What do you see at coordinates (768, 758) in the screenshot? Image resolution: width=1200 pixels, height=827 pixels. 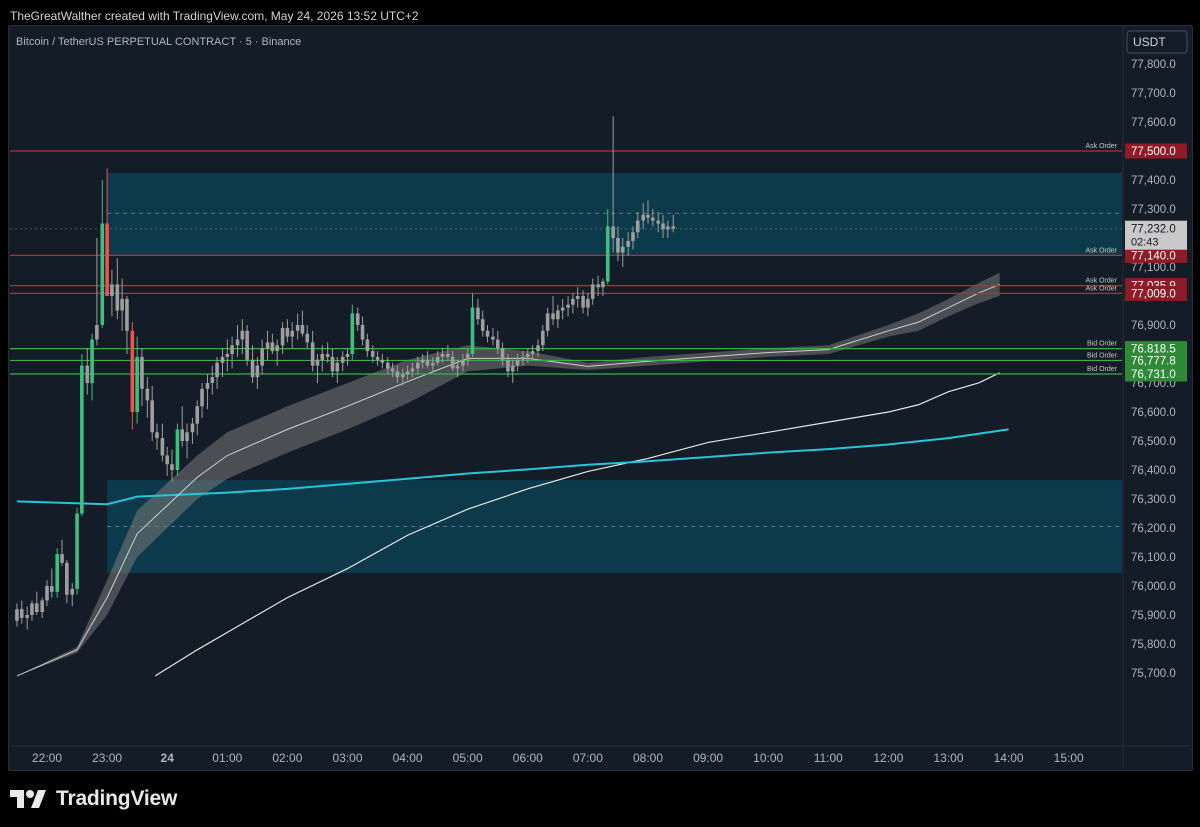 I see `x-tick-label: 10:00` at bounding box center [768, 758].